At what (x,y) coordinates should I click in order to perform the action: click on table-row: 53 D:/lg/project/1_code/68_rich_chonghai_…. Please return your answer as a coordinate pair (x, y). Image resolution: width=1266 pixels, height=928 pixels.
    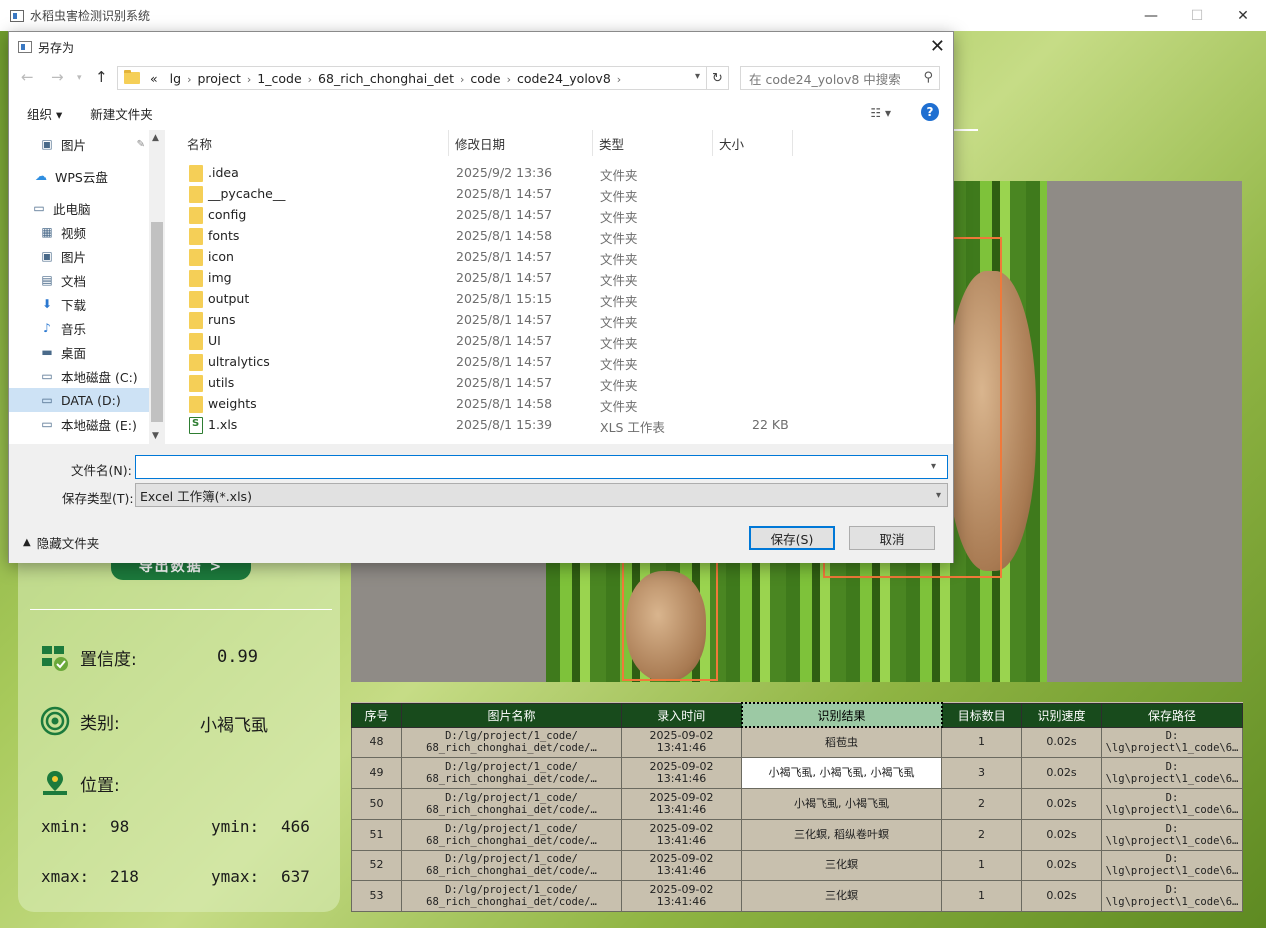
    Looking at the image, I should click on (797, 896).